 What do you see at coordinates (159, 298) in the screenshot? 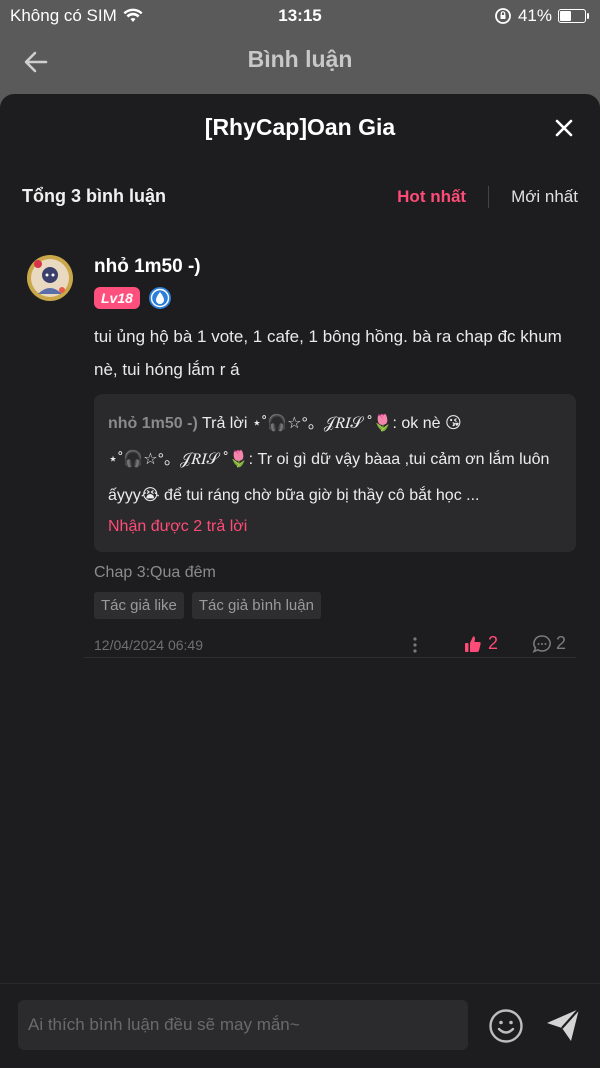
I see `verified-drop-icon` at bounding box center [159, 298].